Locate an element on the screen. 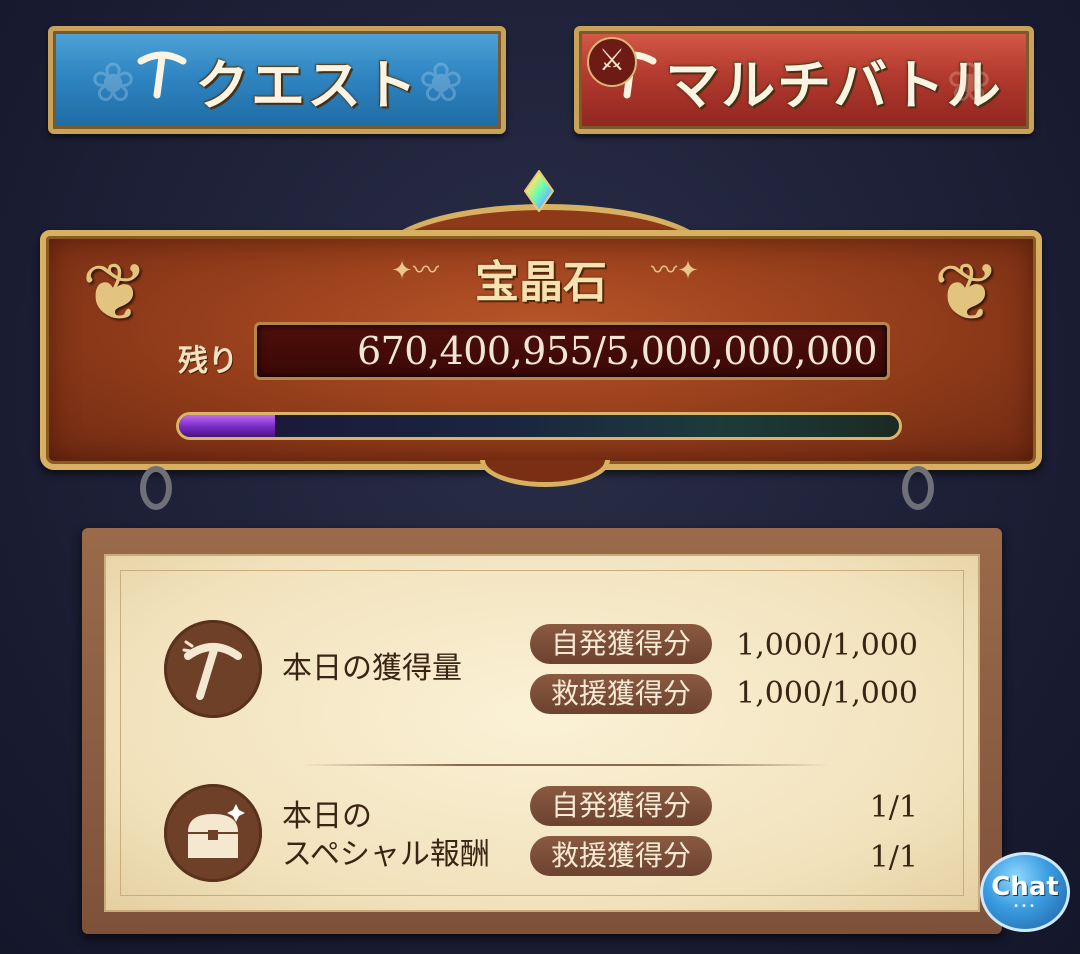 The height and width of the screenshot is (954, 1080). rainbow-crystal-icon is located at coordinates (539, 191).